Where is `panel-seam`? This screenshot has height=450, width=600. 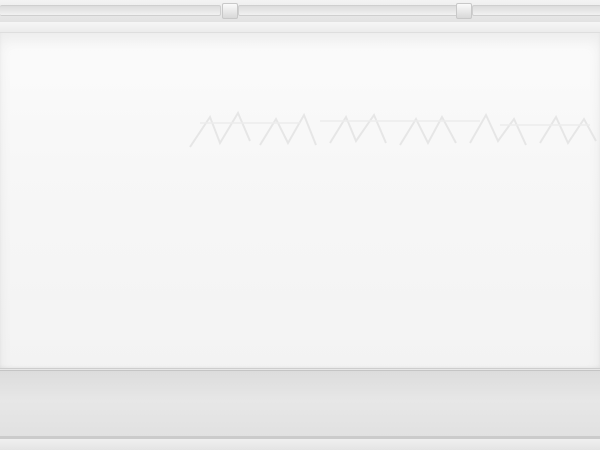
panel-seam is located at coordinates (300, 368).